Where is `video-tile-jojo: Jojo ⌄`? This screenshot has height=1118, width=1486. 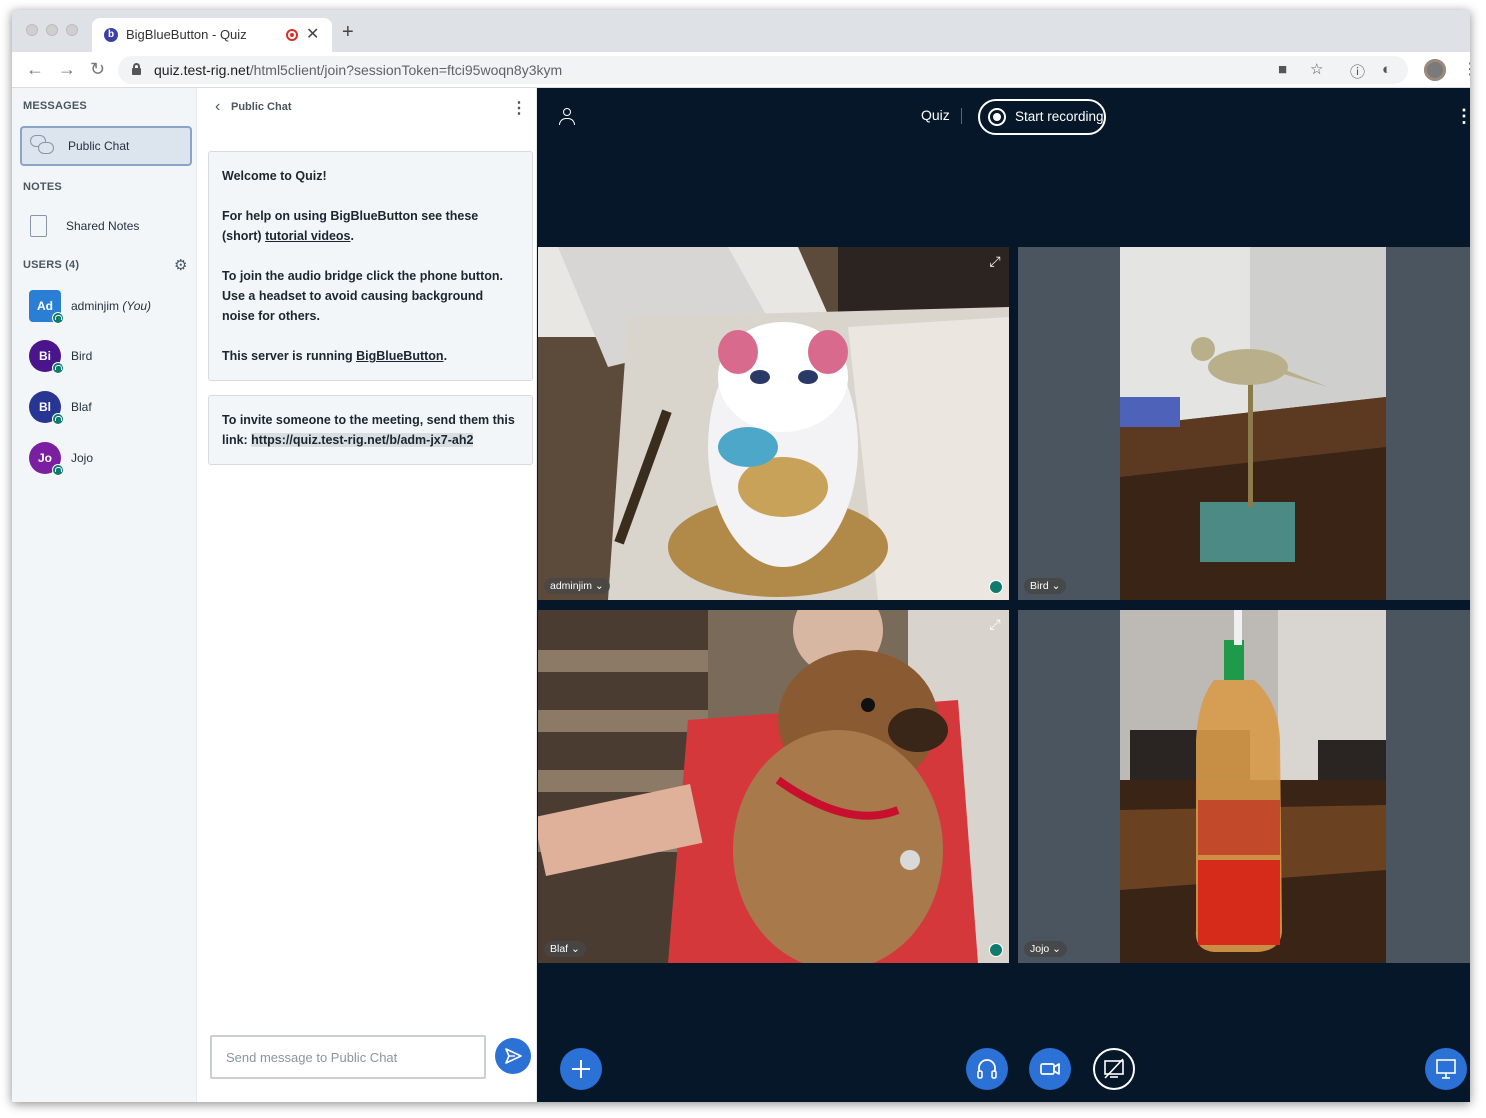 video-tile-jojo: Jojo ⌄ is located at coordinates (1244, 786).